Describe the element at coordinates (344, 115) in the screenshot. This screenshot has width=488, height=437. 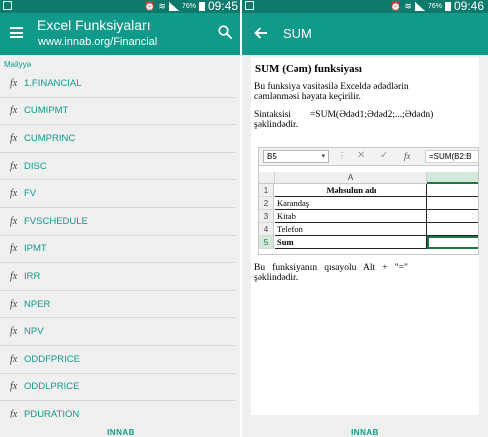
I see `article-paragraph: Sintaksisi =SUM(Ədəd1;Ədəd2;...;Ədədn)` at that location.